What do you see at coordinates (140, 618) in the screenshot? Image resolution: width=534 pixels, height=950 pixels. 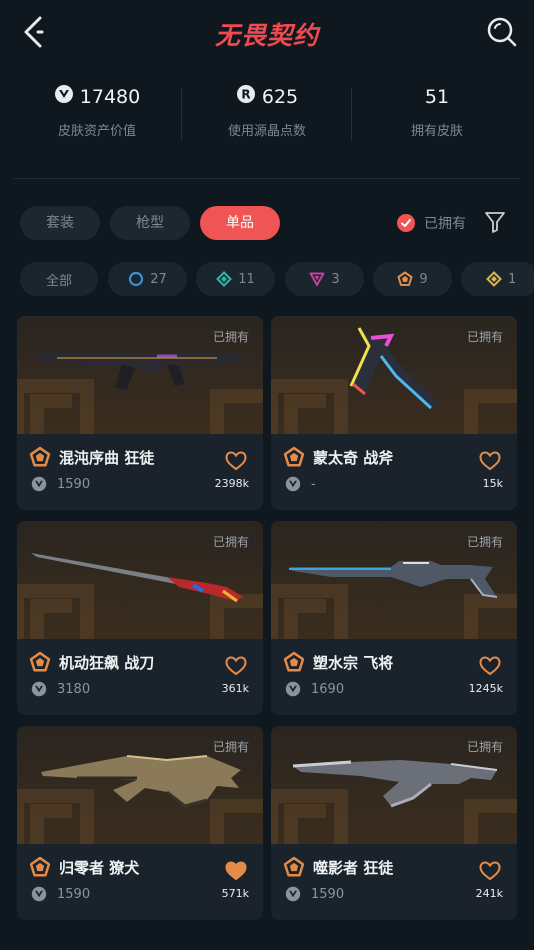 I see `skin-card: 已拥有 机动狂飙 战刀 3180 361k` at bounding box center [140, 618].